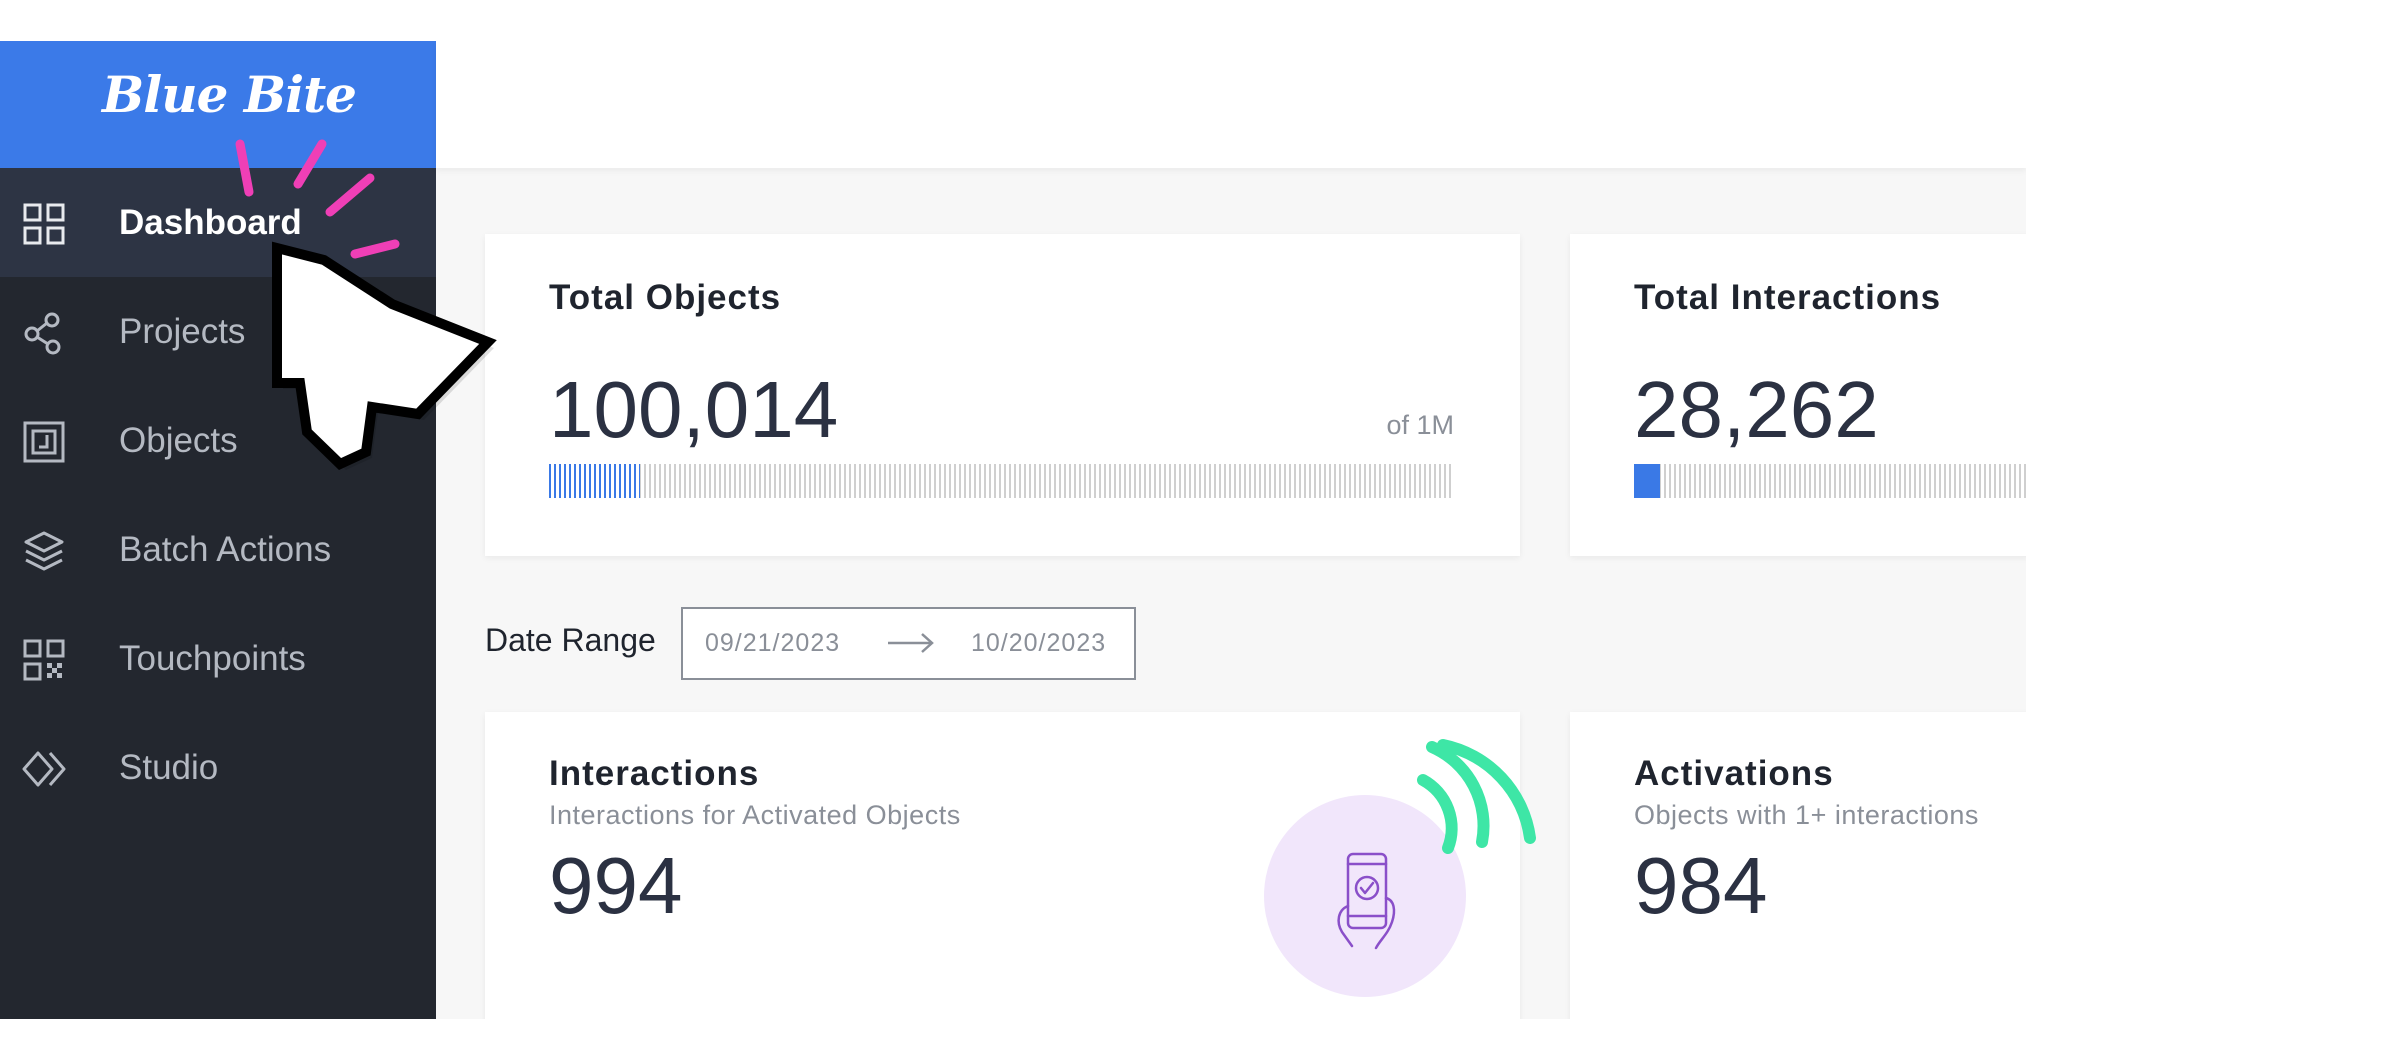  I want to click on sidebar-item-label: Dashboard, so click(210, 222).